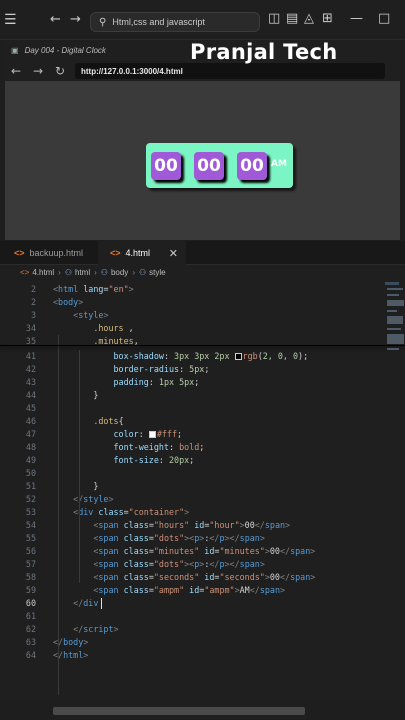  I want to click on code-line: 50, so click(190, 473).